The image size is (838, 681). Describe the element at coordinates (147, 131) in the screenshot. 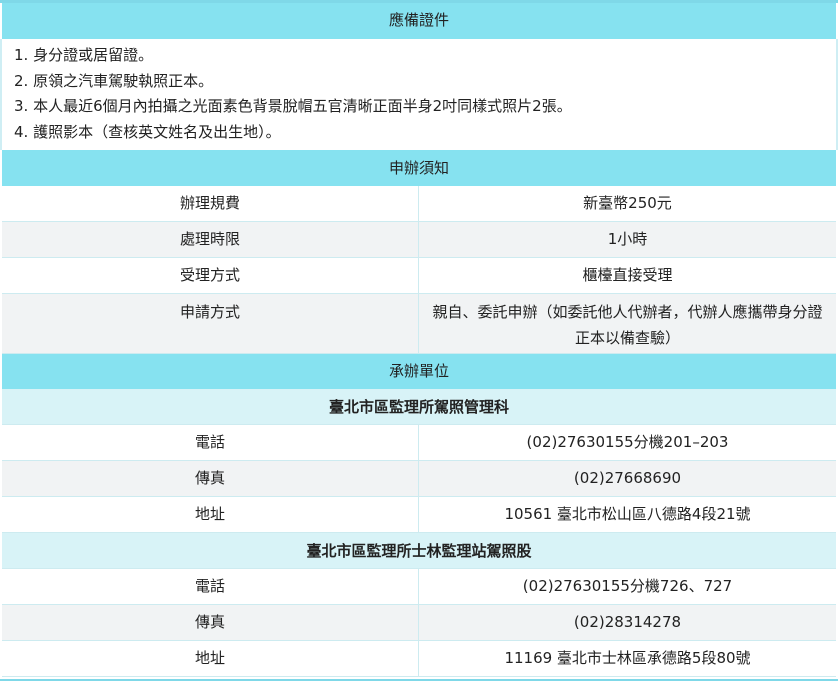

I see `list-item: 4. 護照影本（查核英文姓名及出生地）。` at that location.